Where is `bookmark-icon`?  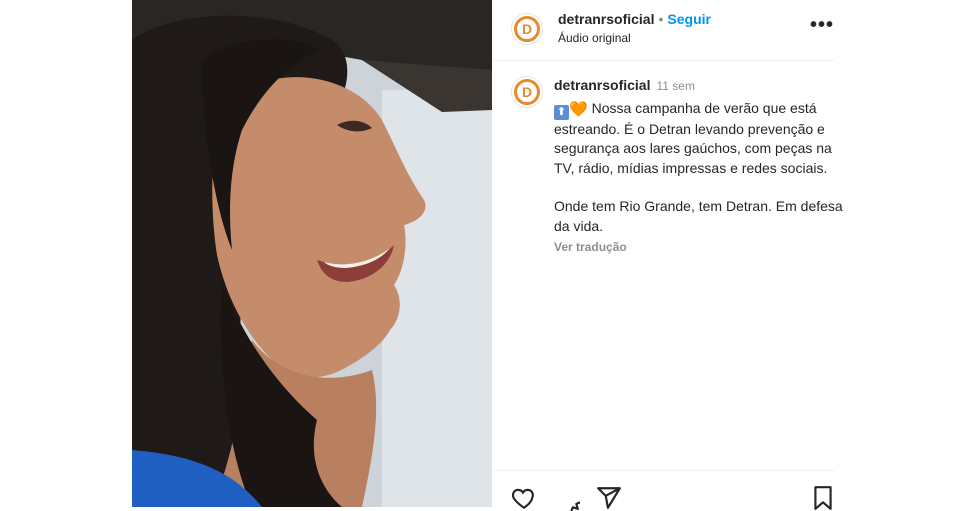 bookmark-icon is located at coordinates (823, 498).